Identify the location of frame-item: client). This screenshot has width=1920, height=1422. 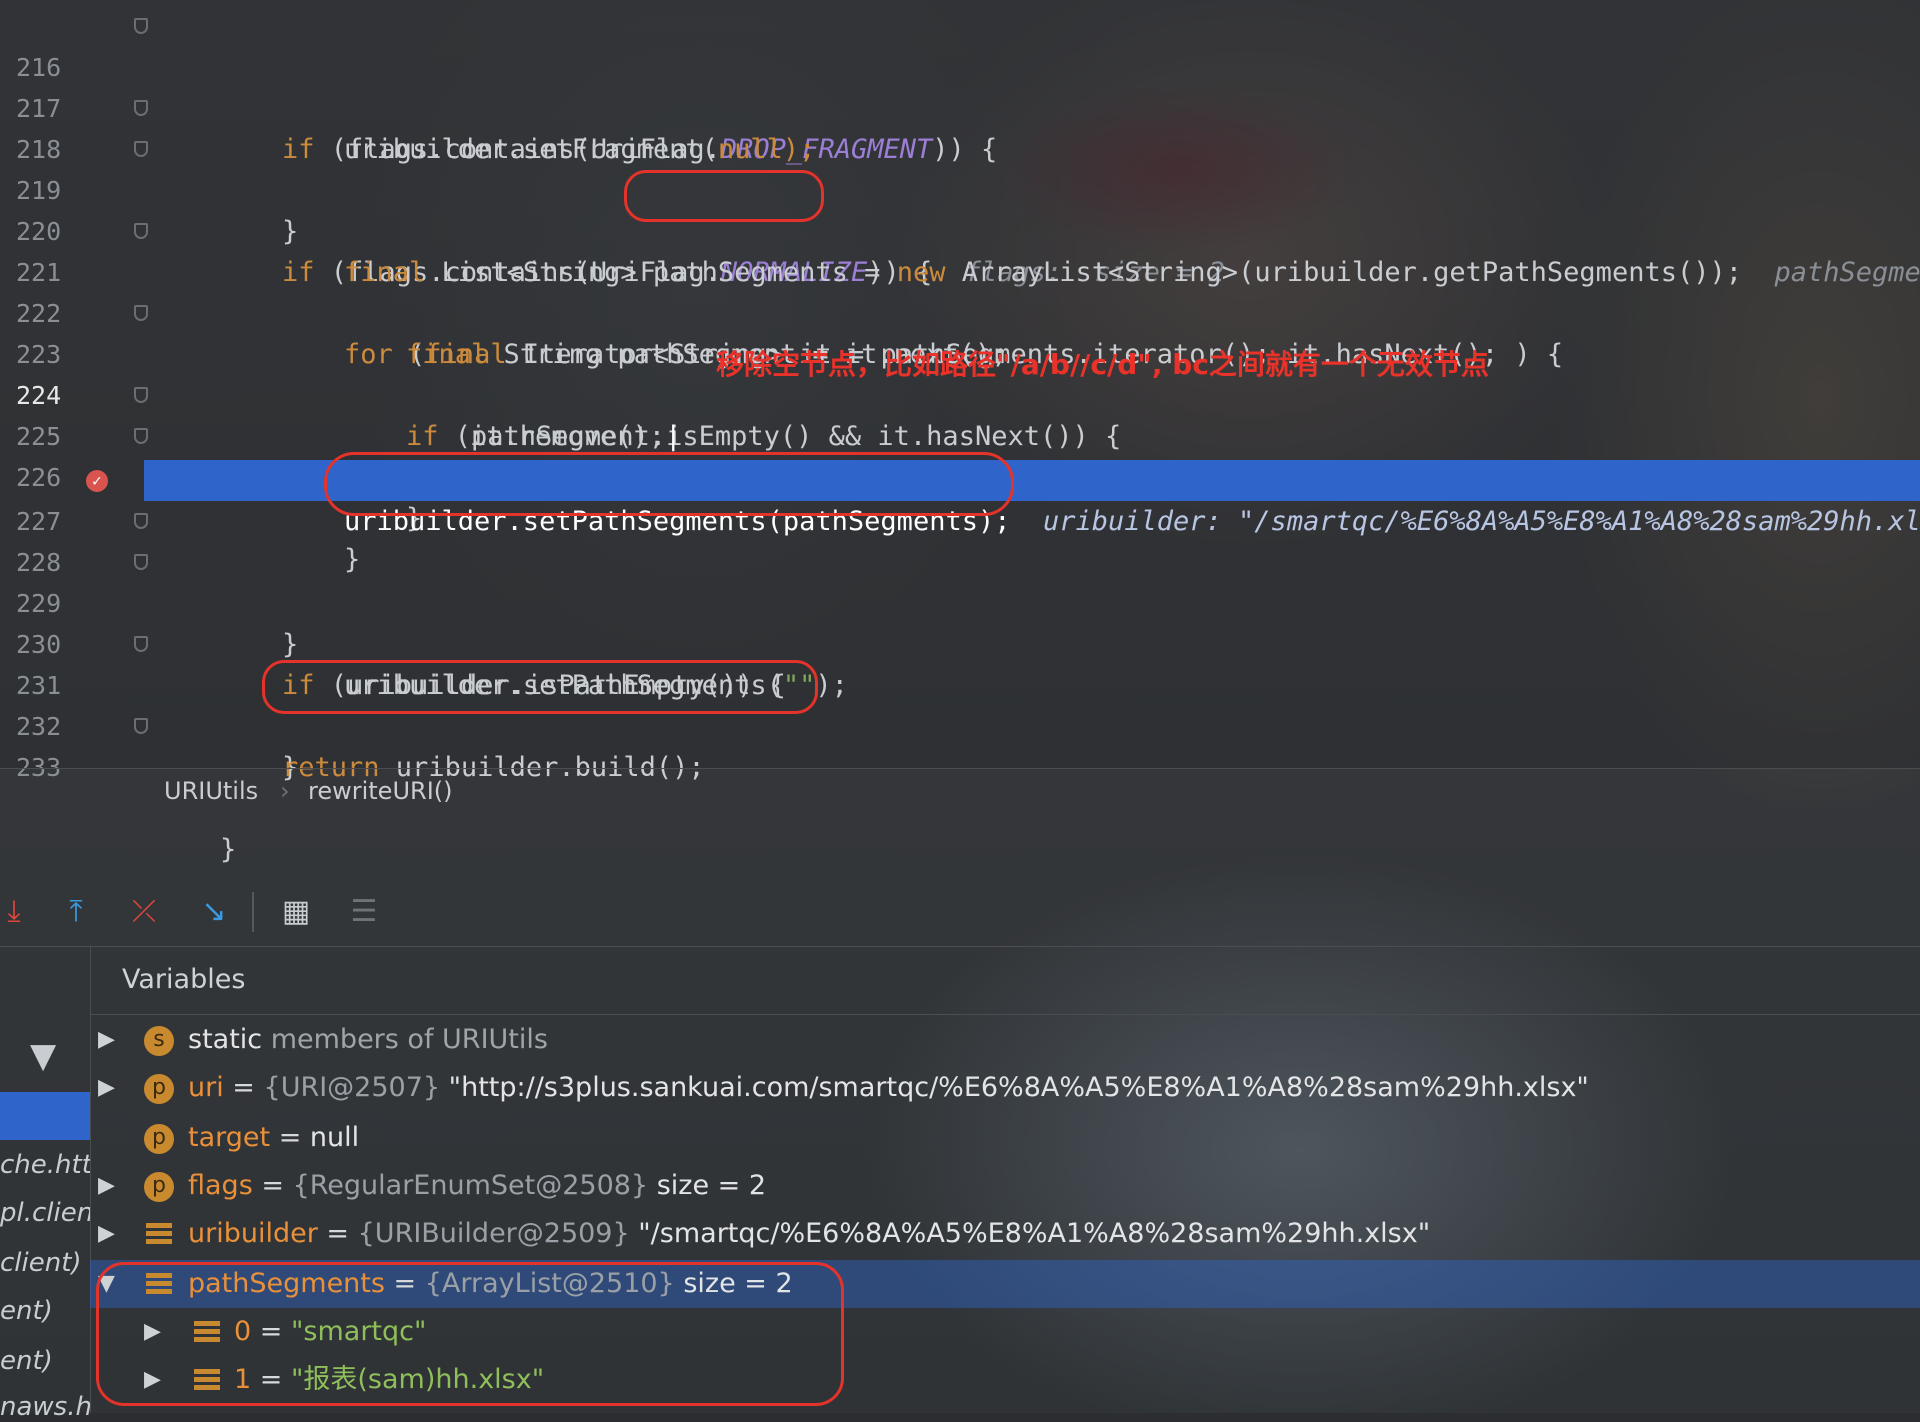
(45, 1263).